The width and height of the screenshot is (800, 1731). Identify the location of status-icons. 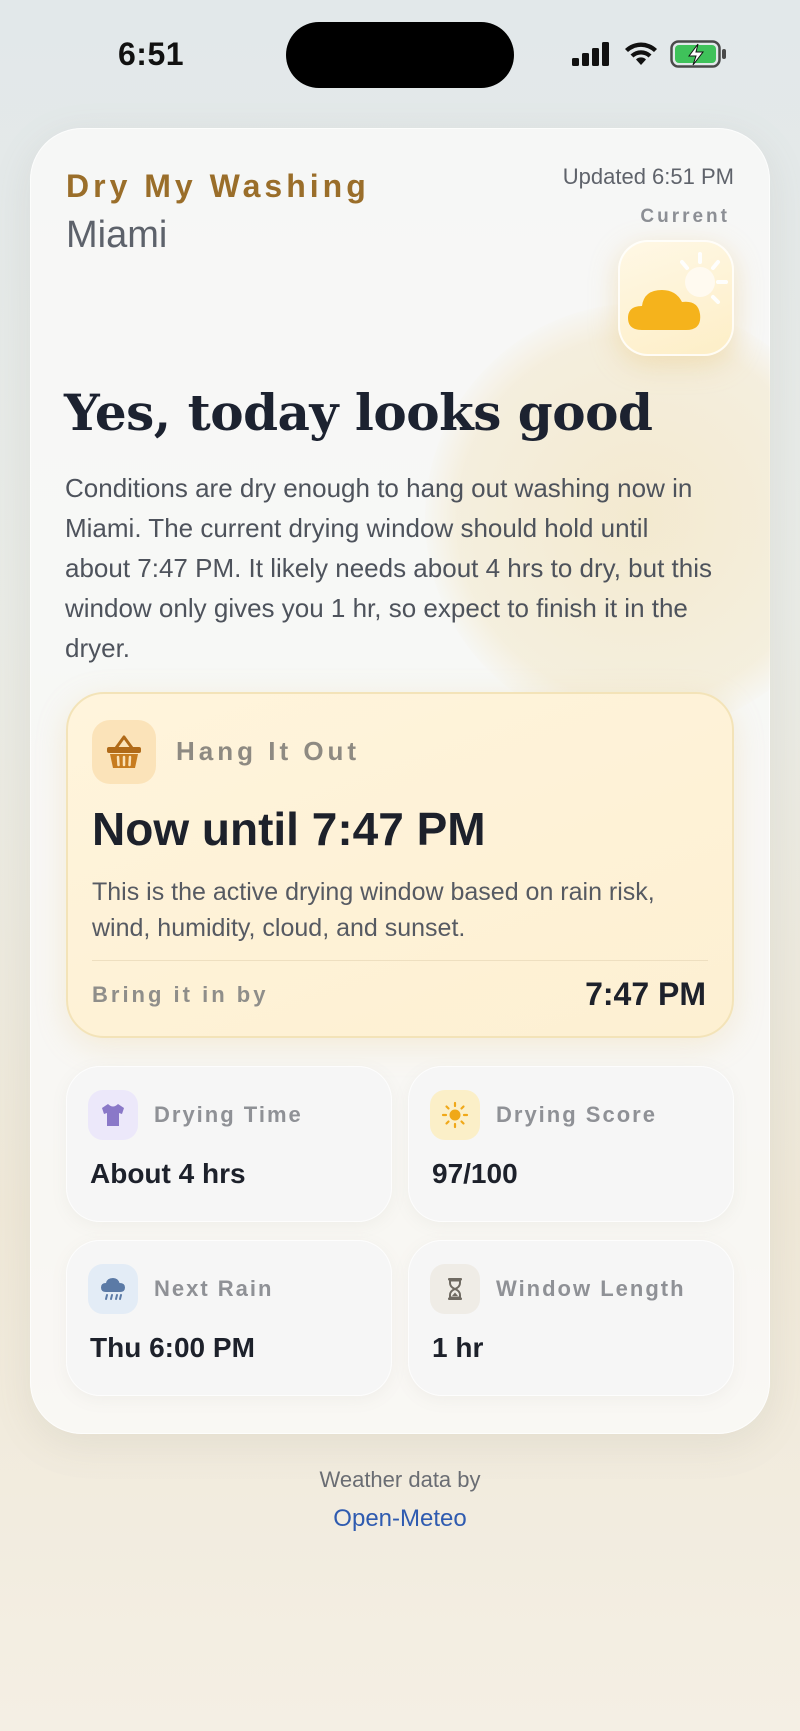
(650, 54).